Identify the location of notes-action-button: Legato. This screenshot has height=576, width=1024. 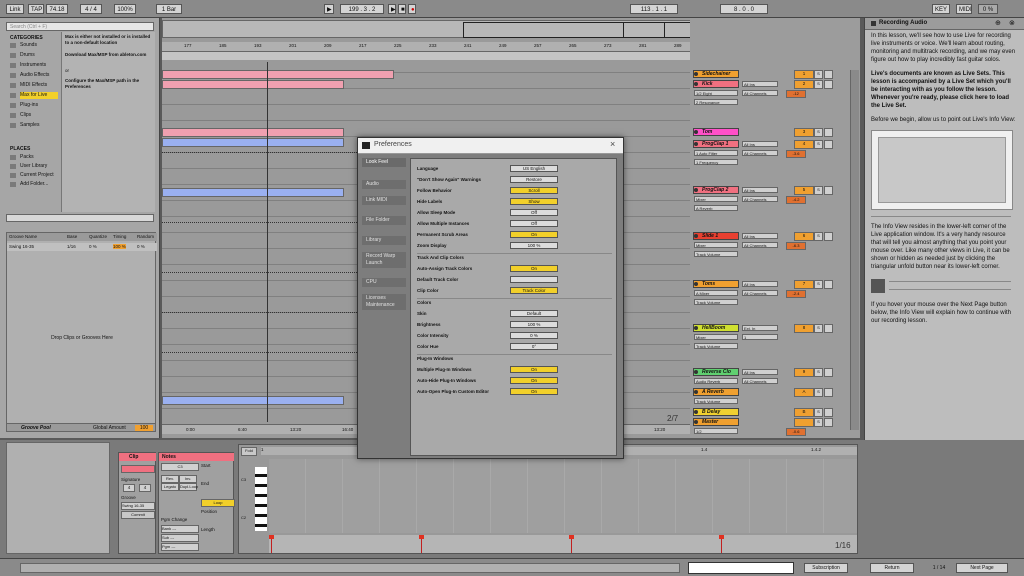
(170, 487).